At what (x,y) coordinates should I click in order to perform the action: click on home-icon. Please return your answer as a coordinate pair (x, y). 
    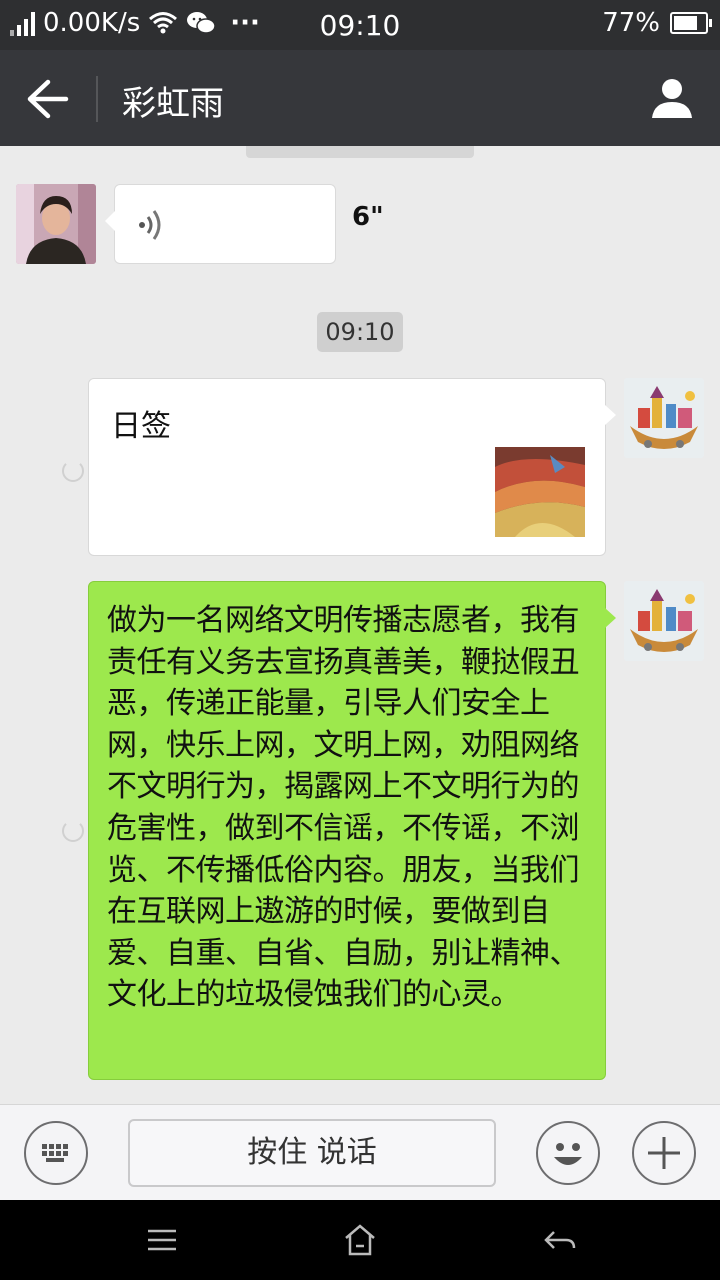
    Looking at the image, I should click on (360, 1240).